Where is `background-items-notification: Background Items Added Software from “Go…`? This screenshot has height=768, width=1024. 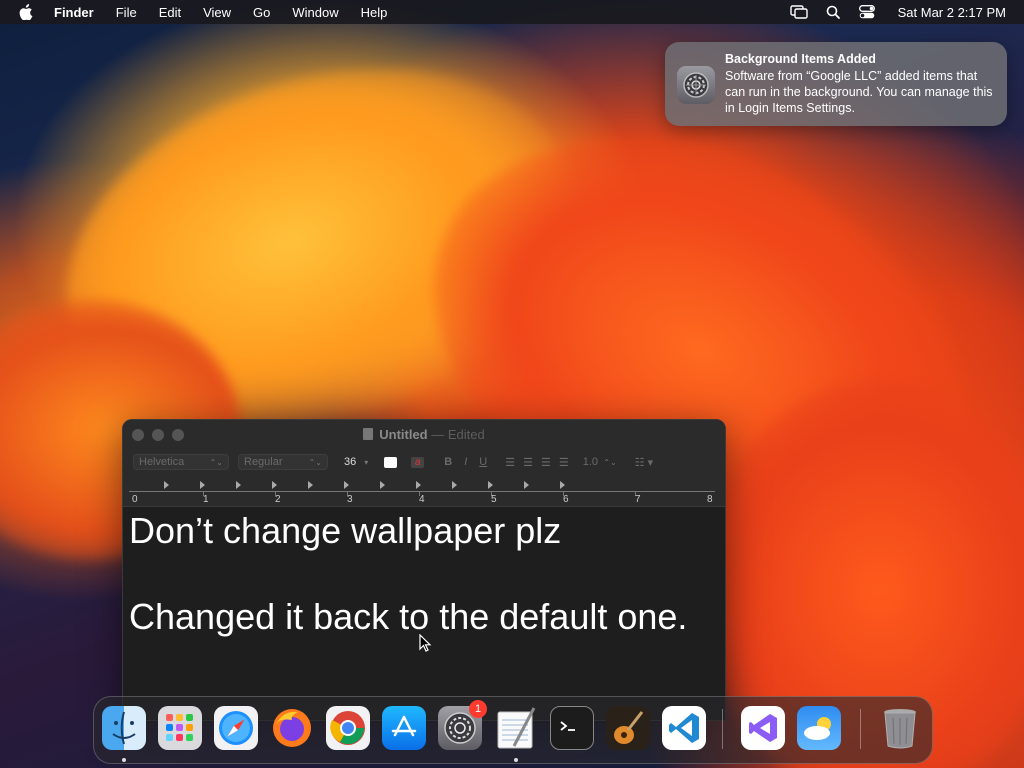
background-items-notification: Background Items Added Software from “Go… is located at coordinates (836, 84).